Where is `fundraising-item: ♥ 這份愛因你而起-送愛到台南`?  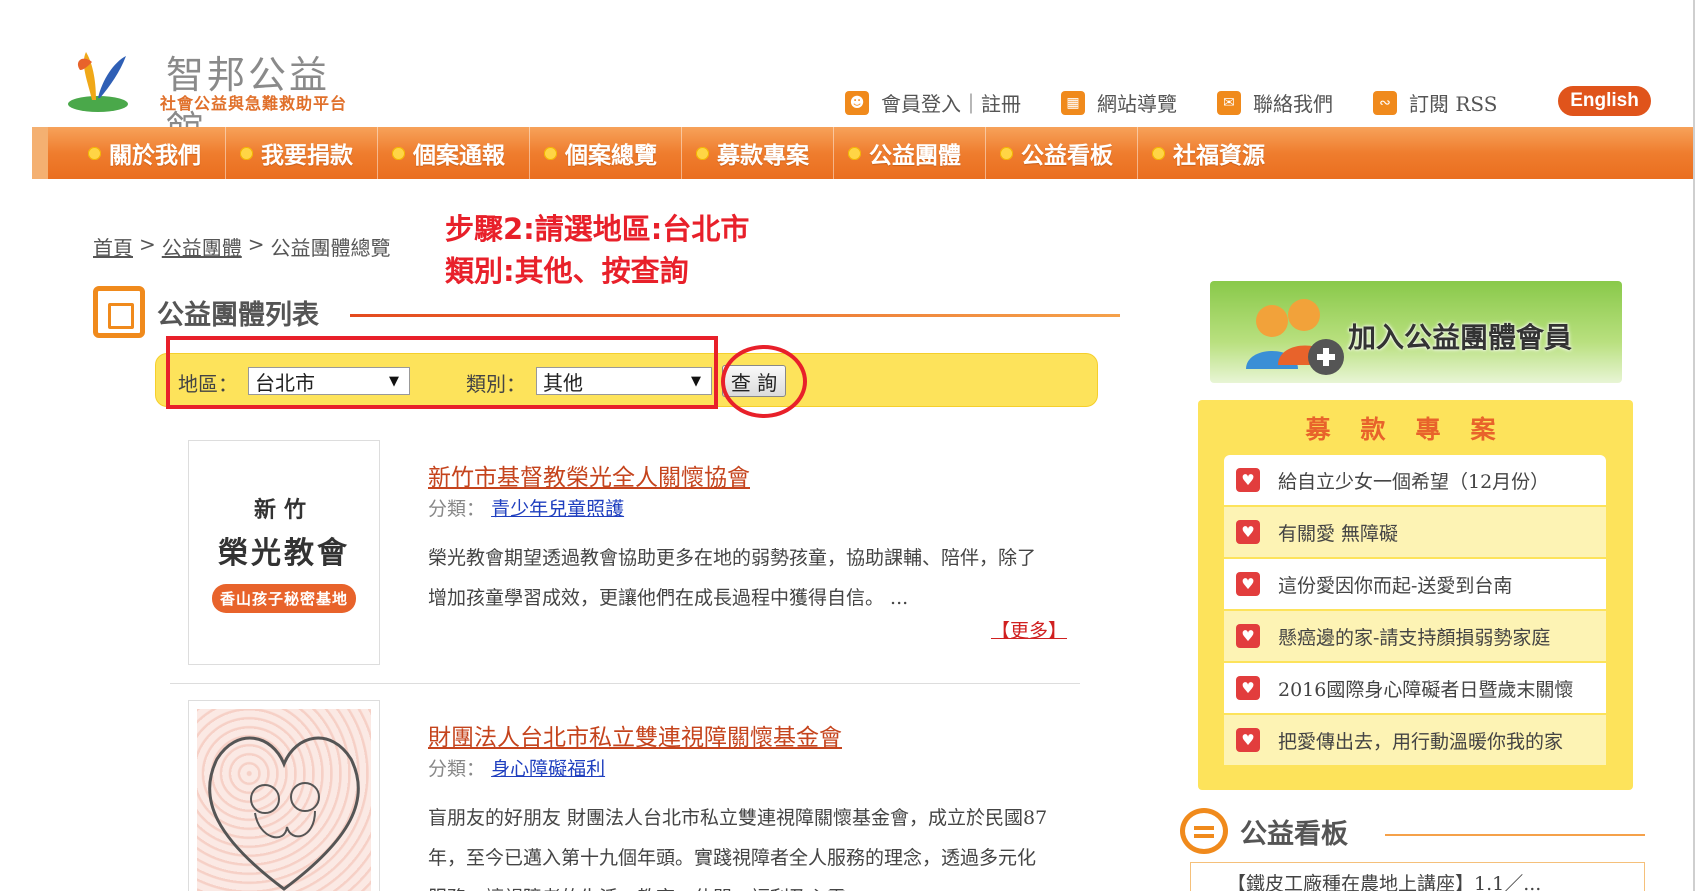
fundraising-item: ♥ 這份愛因你而起-送愛到台南 is located at coordinates (1415, 585).